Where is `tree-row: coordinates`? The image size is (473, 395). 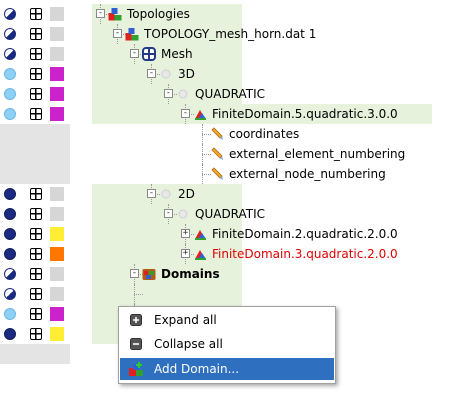 tree-row: coordinates is located at coordinates (236, 134).